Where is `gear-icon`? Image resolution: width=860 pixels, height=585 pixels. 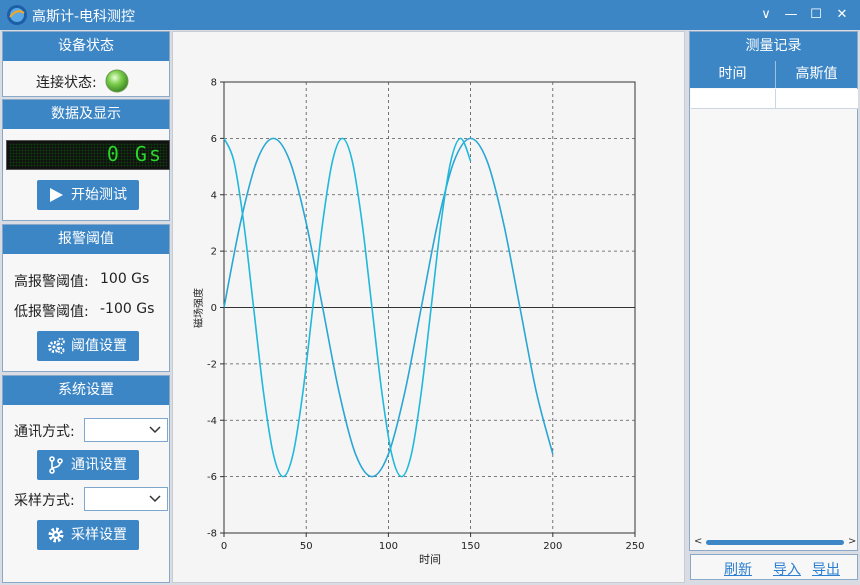
gear-icon is located at coordinates (56, 535).